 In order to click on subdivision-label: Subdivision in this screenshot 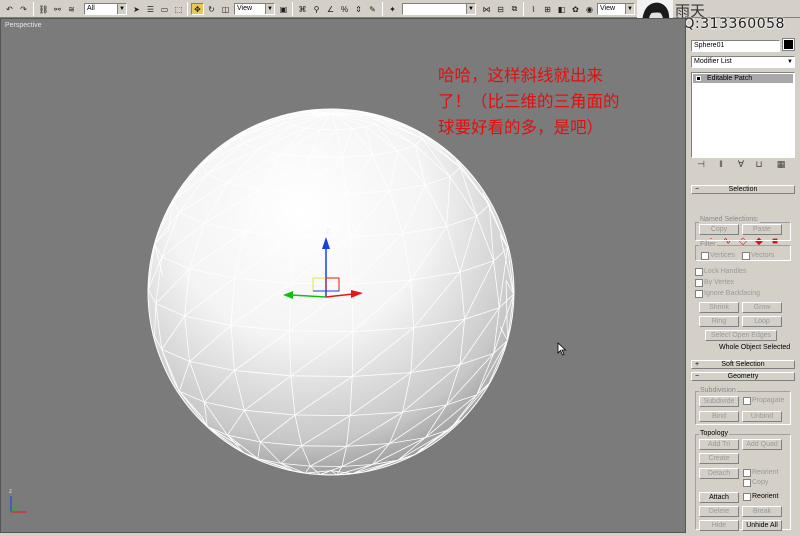, I will do `click(718, 390)`.